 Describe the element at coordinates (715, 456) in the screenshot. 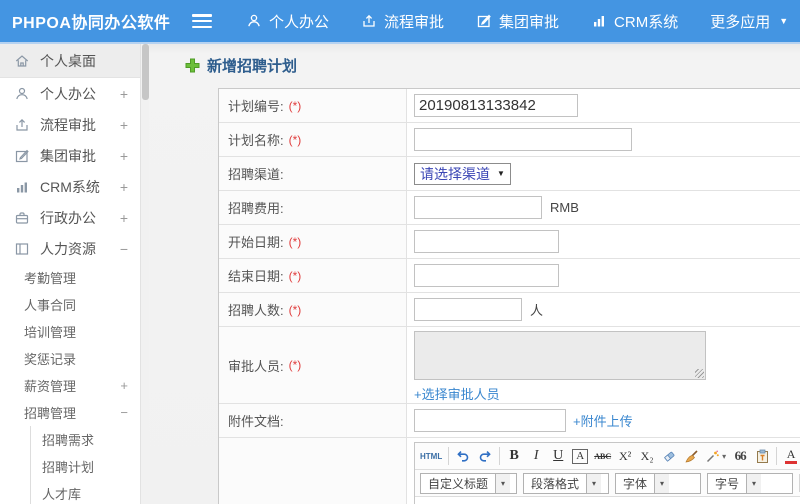

I see `auto-typeset-icon: ▾` at that location.